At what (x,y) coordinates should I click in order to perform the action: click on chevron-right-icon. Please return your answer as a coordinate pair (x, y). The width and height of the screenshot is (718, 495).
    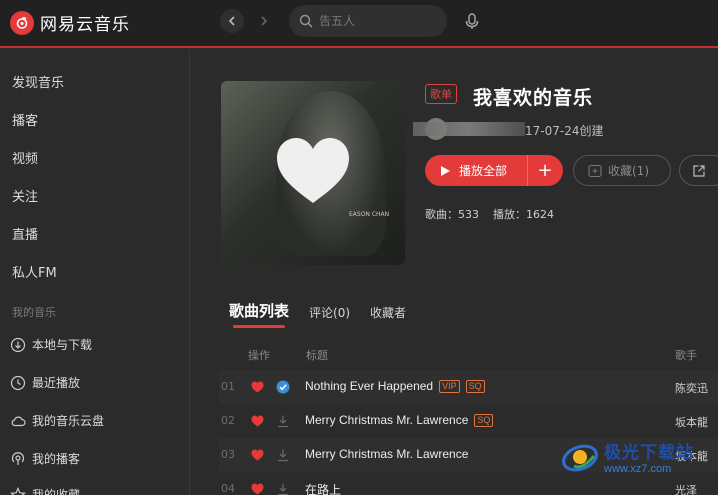
    Looking at the image, I should click on (264, 21).